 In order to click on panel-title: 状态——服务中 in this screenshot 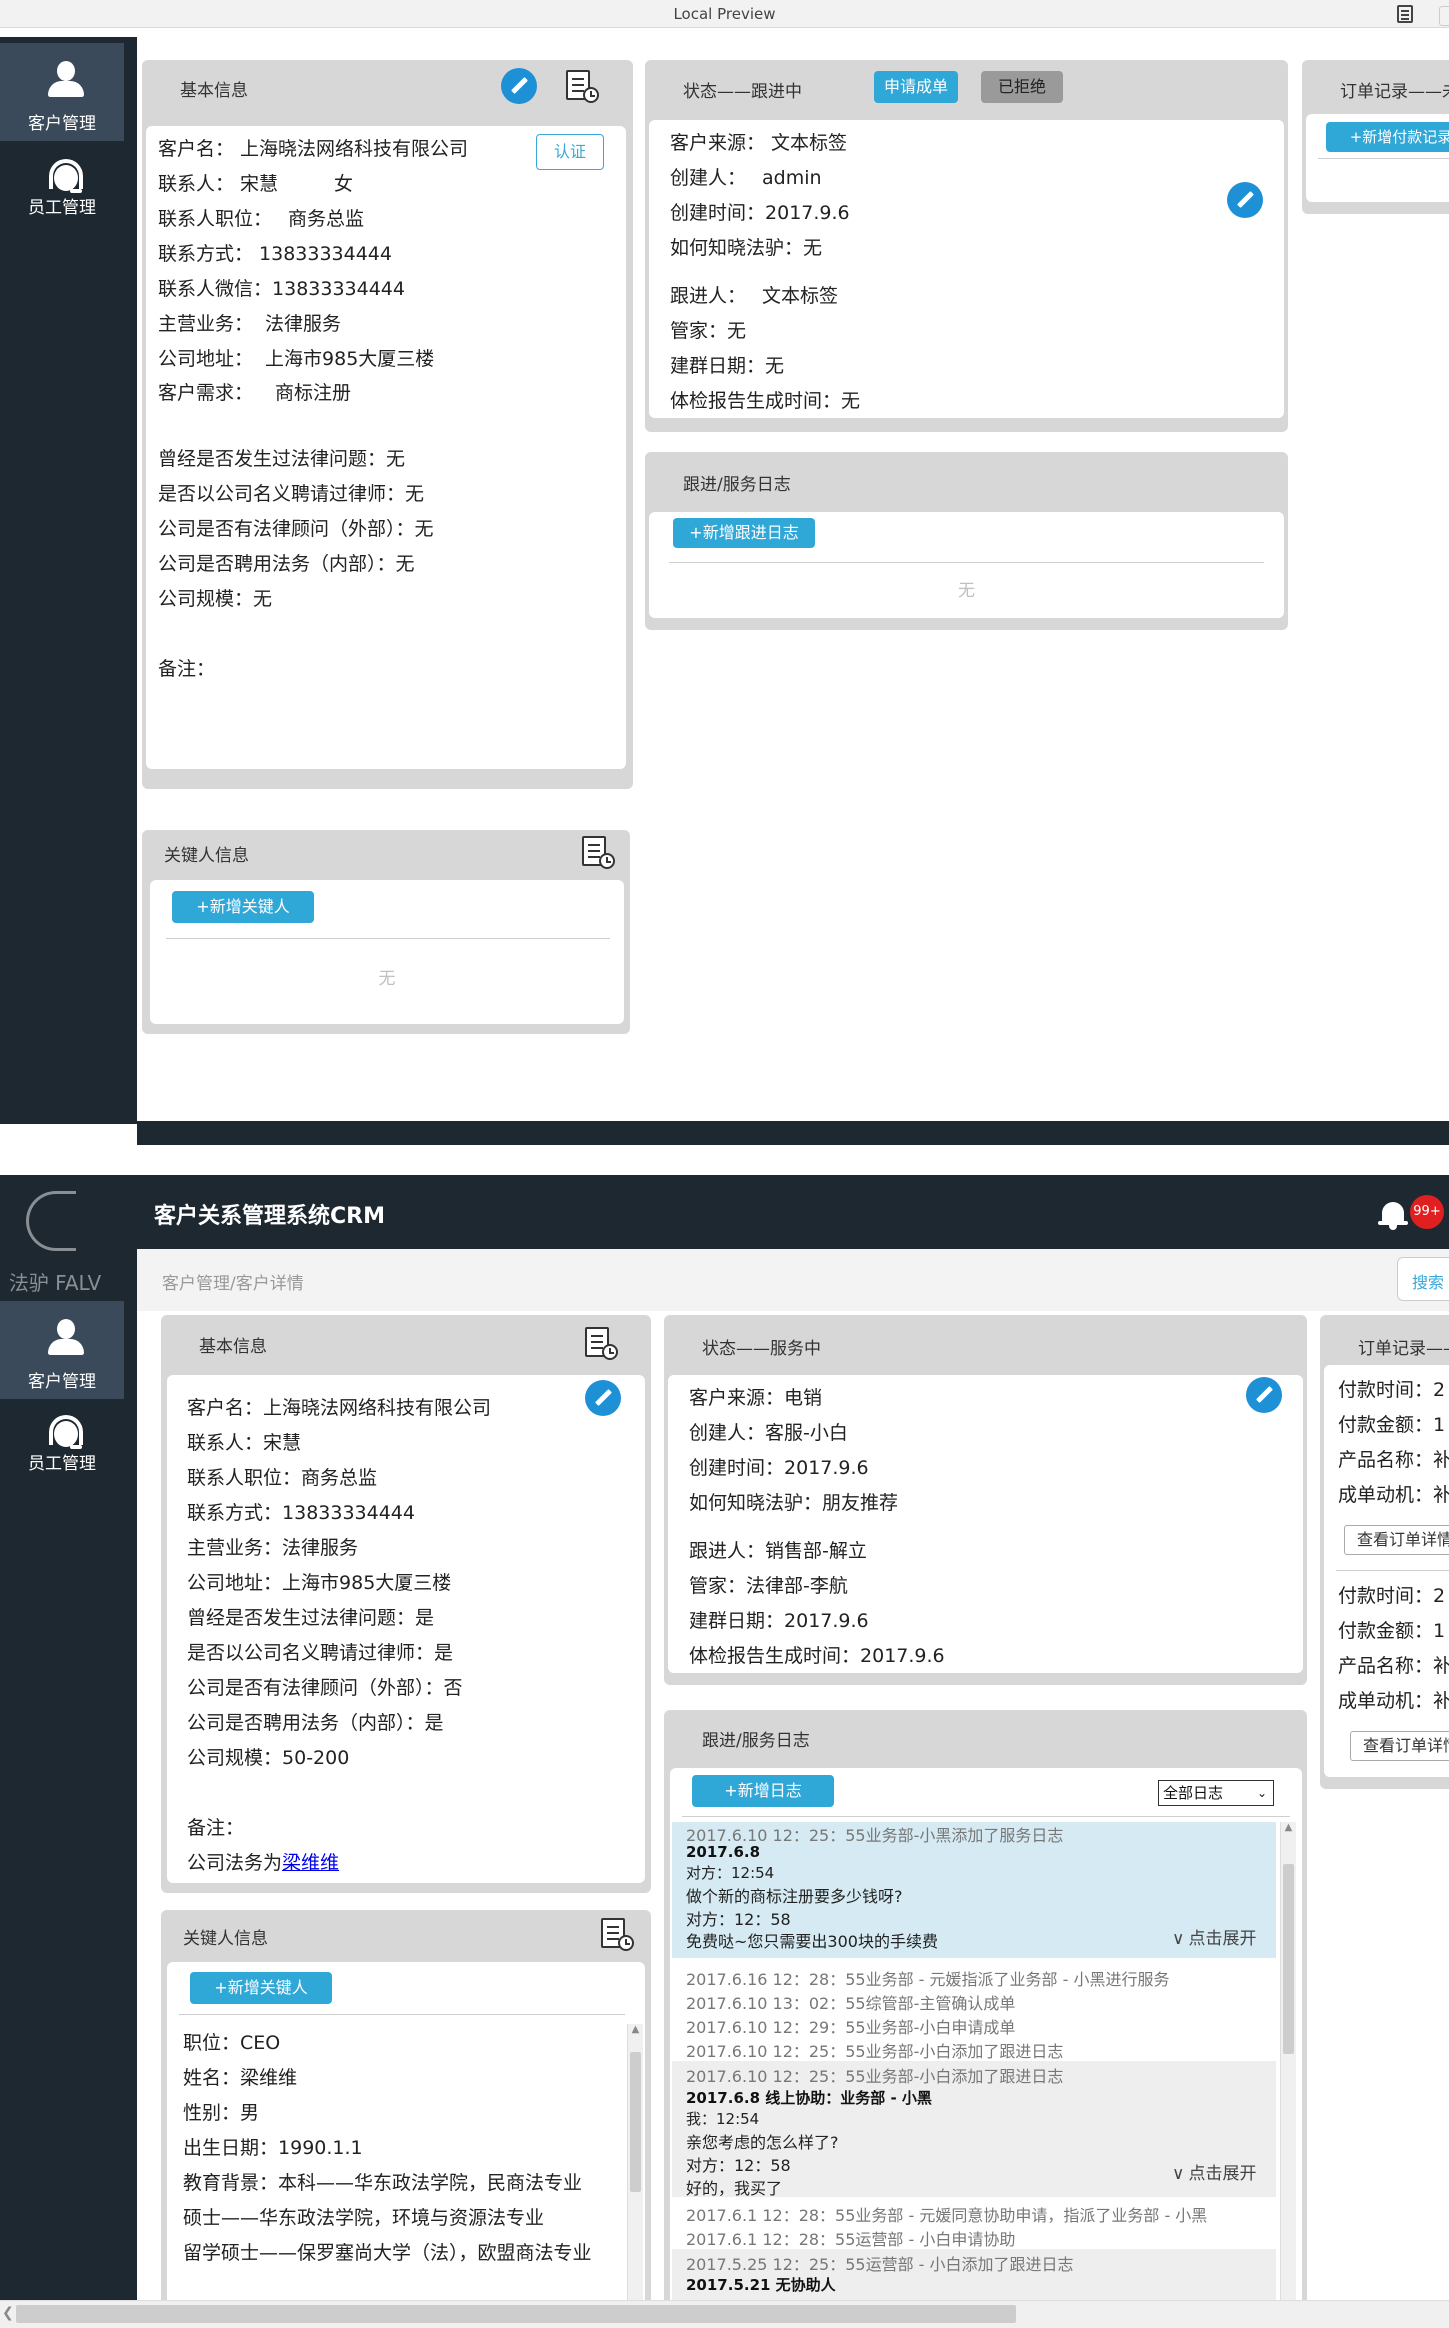, I will do `click(761, 1349)`.